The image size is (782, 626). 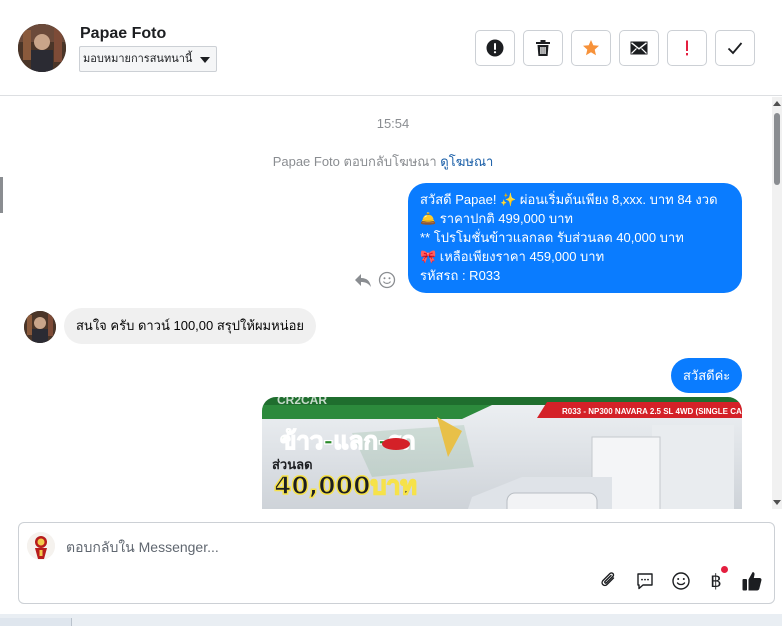 What do you see at coordinates (41, 546) in the screenshot?
I see `page-avatar` at bounding box center [41, 546].